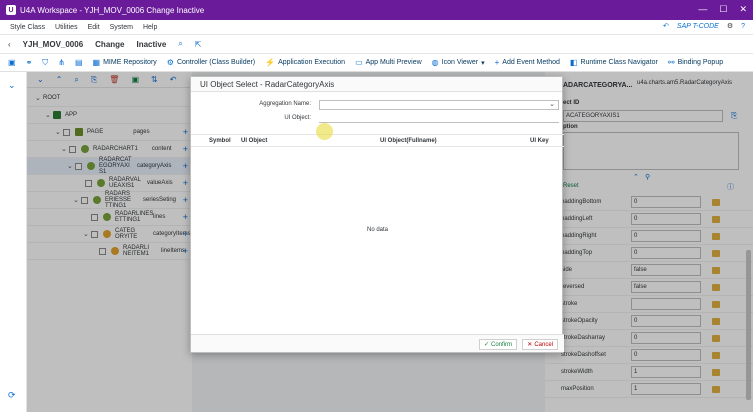 This screenshot has width=753, height=412. Describe the element at coordinates (9, 44) in the screenshot. I see `back-icon: ‹` at that location.